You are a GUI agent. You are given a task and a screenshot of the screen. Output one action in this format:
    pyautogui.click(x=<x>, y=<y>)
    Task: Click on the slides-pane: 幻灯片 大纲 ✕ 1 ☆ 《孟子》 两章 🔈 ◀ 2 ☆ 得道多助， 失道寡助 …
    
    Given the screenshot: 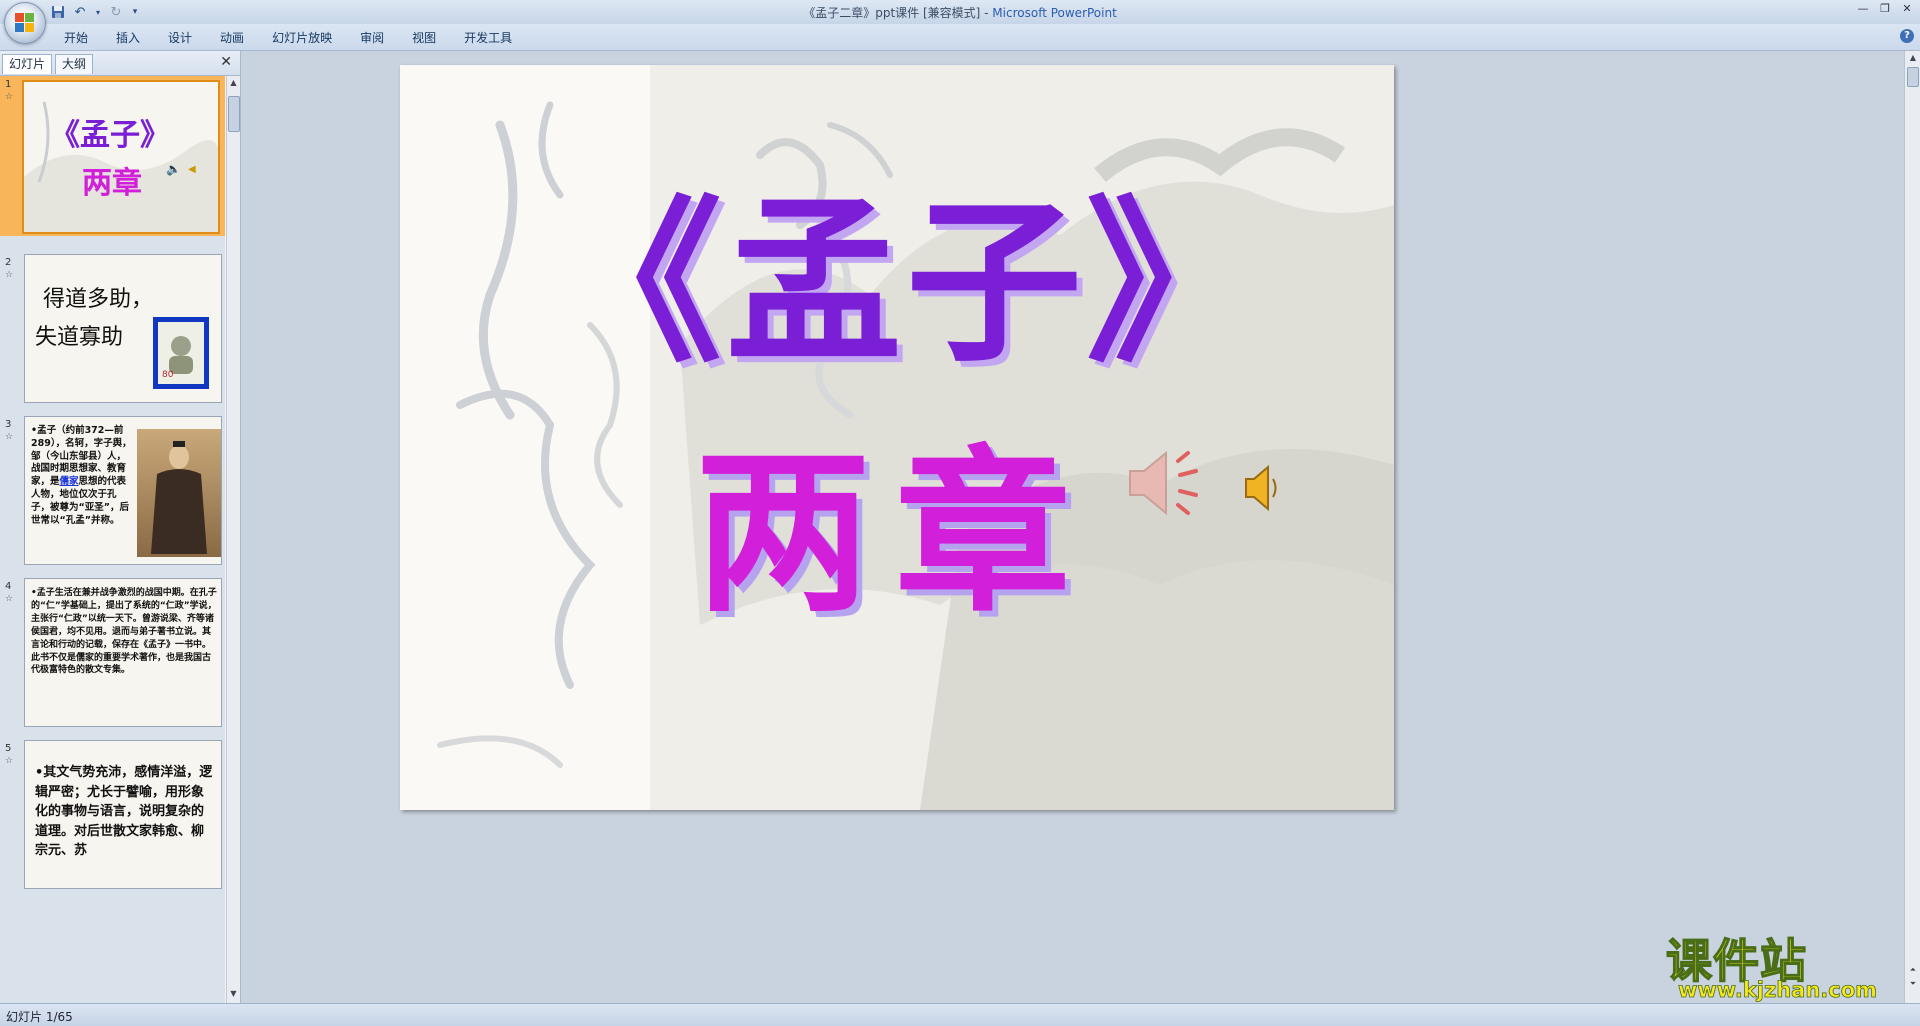 What is the action you would take?
    pyautogui.click(x=120, y=527)
    